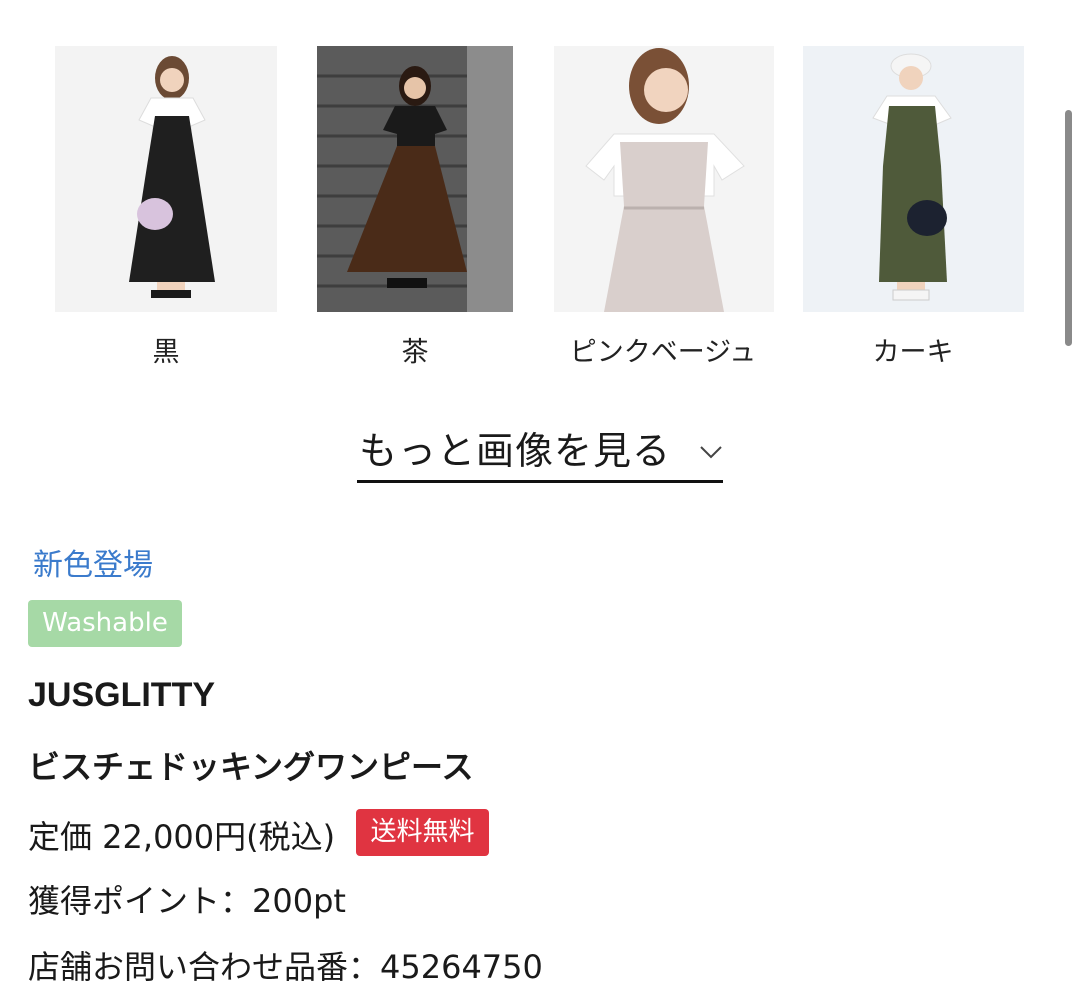  I want to click on model-photo-brown, so click(415, 179).